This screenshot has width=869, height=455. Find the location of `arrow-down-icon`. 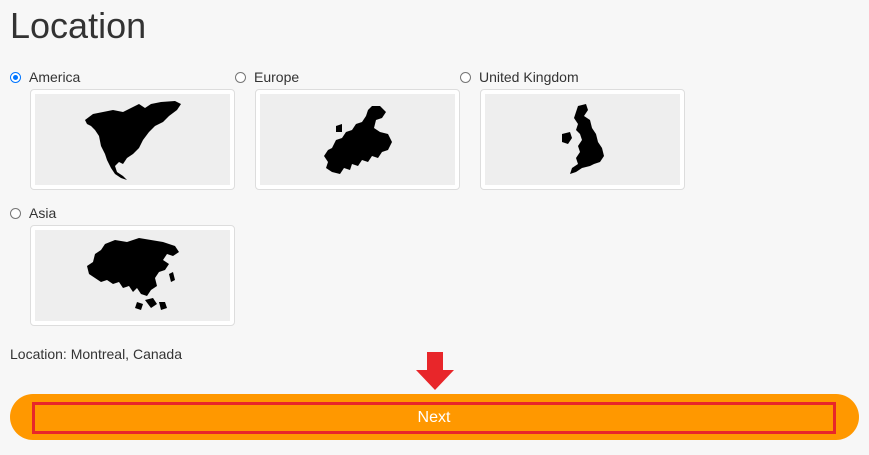

arrow-down-icon is located at coordinates (435, 371).